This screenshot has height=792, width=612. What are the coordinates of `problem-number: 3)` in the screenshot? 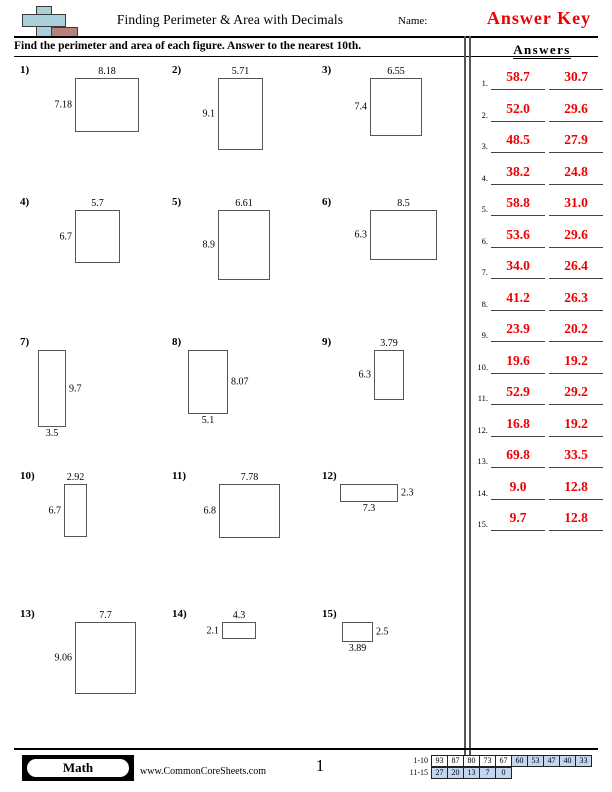 It's located at (327, 70).